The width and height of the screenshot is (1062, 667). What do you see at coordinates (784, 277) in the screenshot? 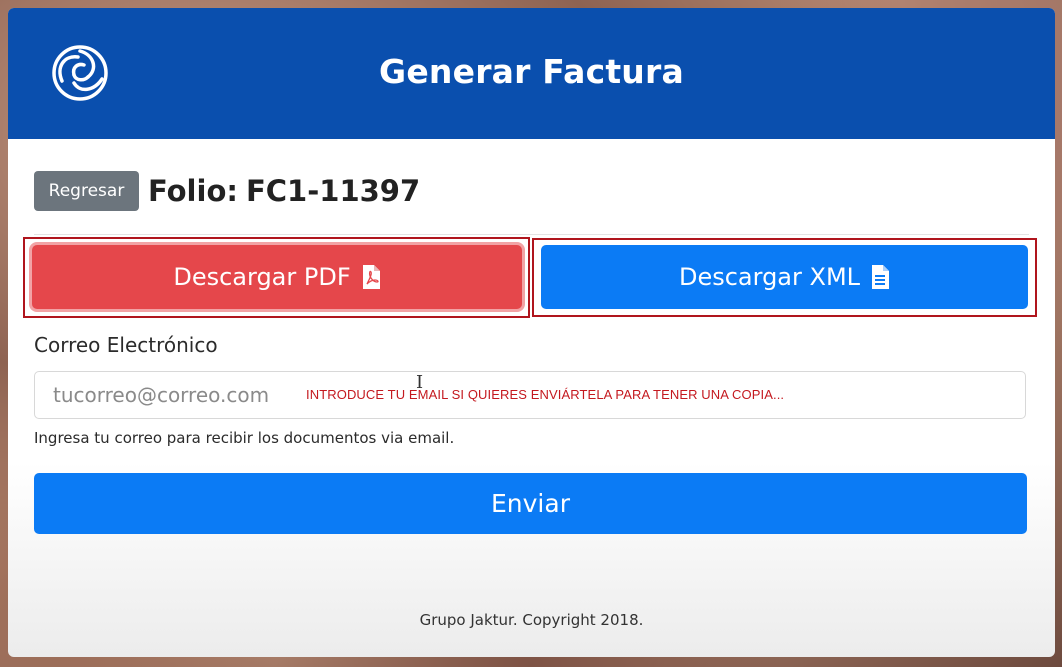
I see `xml-highlight-box` at bounding box center [784, 277].